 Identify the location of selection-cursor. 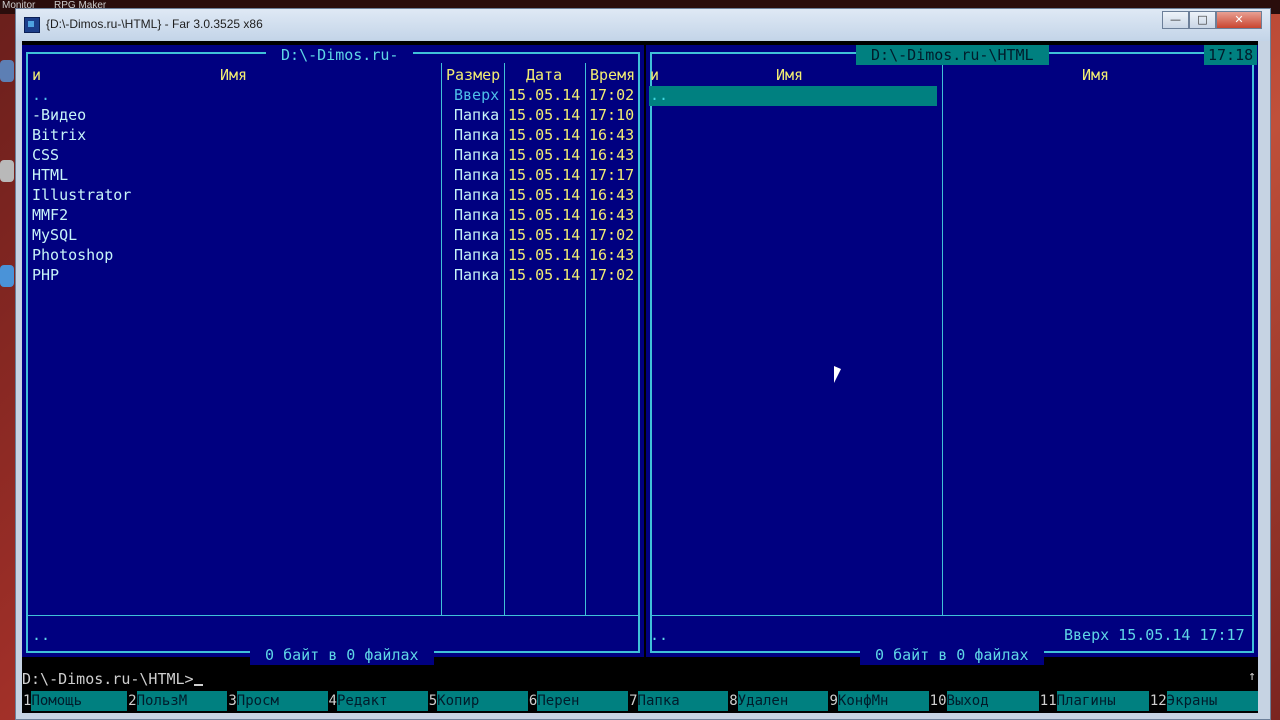
(793, 96).